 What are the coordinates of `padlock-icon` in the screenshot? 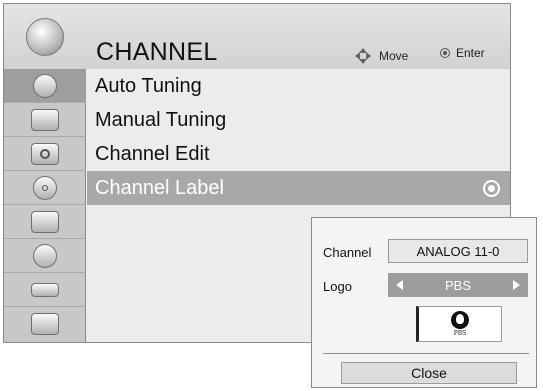 It's located at (45, 255).